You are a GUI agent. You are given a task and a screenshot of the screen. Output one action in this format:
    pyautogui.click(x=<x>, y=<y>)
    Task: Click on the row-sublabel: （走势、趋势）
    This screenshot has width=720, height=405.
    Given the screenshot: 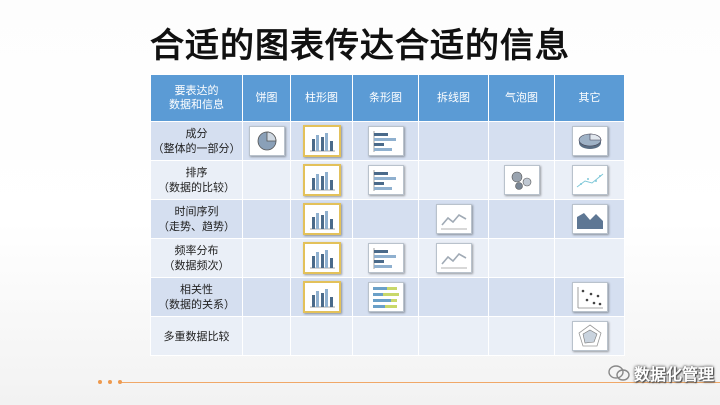 What is the action you would take?
    pyautogui.click(x=196, y=226)
    